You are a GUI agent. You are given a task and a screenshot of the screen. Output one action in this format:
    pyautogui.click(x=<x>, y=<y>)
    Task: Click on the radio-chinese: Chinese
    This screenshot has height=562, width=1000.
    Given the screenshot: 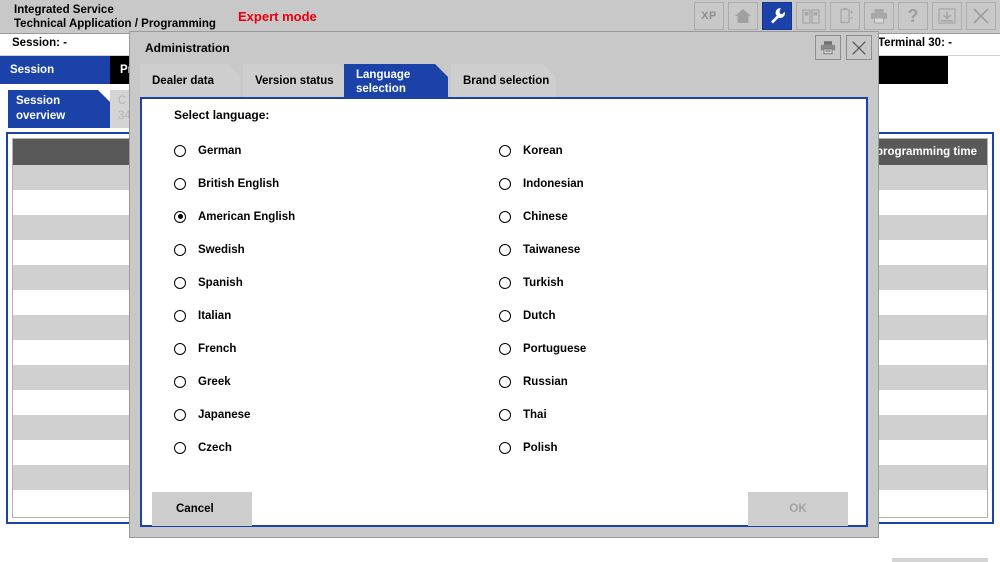 What is the action you would take?
    pyautogui.click(x=661, y=216)
    